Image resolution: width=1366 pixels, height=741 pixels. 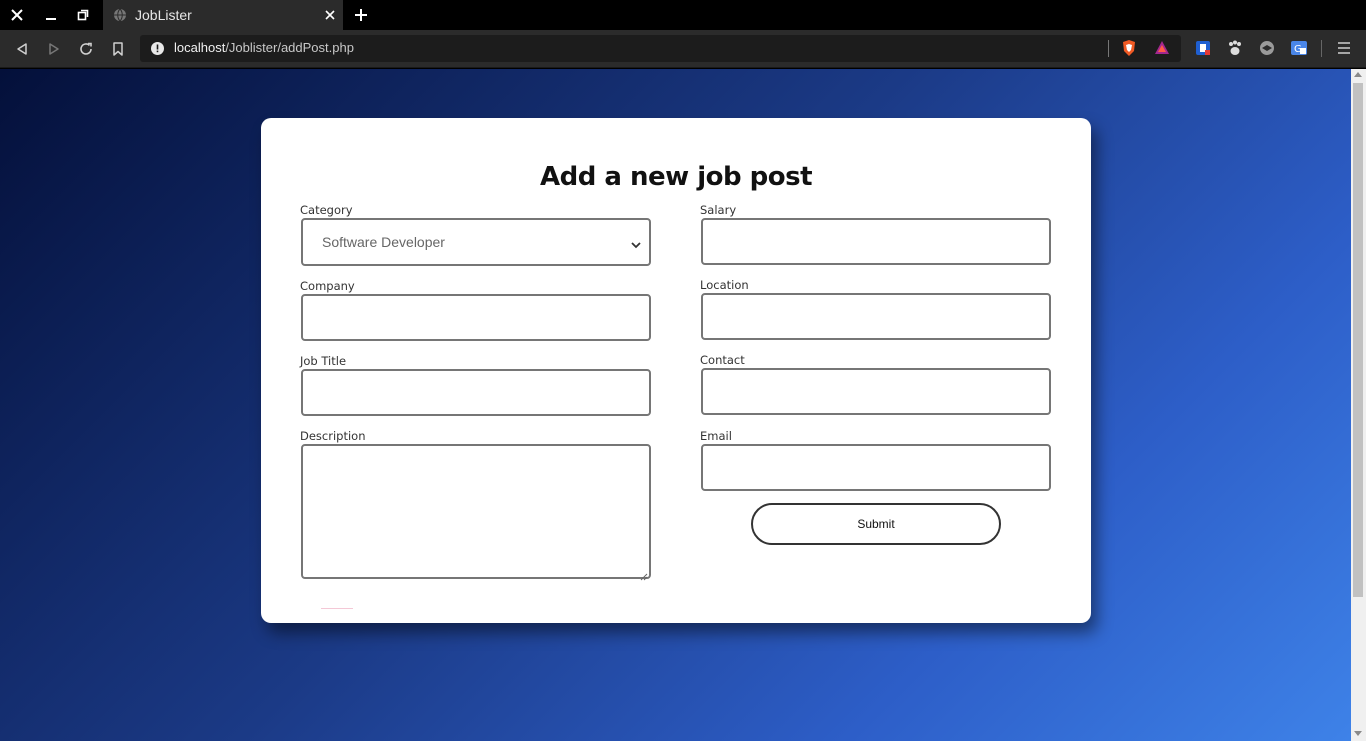 What do you see at coordinates (330, 15) in the screenshot?
I see `tab-close-icon` at bounding box center [330, 15].